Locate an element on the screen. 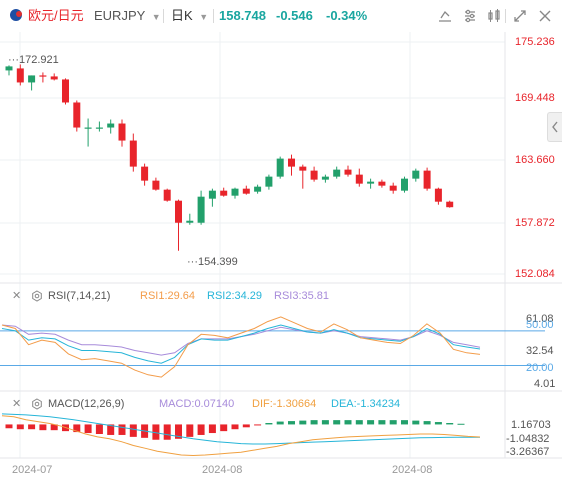 This screenshot has height=481, width=562. price-axis-tick: 152.084 is located at coordinates (535, 274).